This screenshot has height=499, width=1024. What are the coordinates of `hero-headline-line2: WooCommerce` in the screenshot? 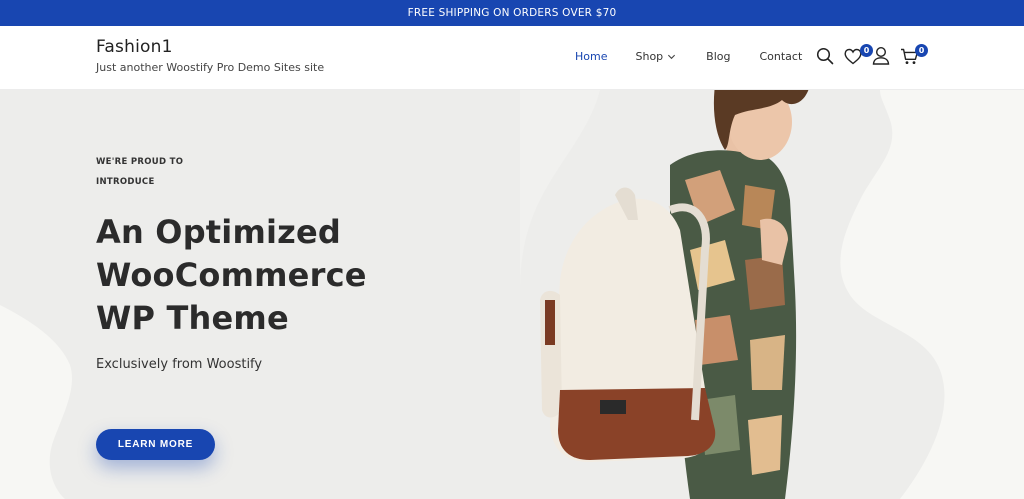 It's located at (231, 275).